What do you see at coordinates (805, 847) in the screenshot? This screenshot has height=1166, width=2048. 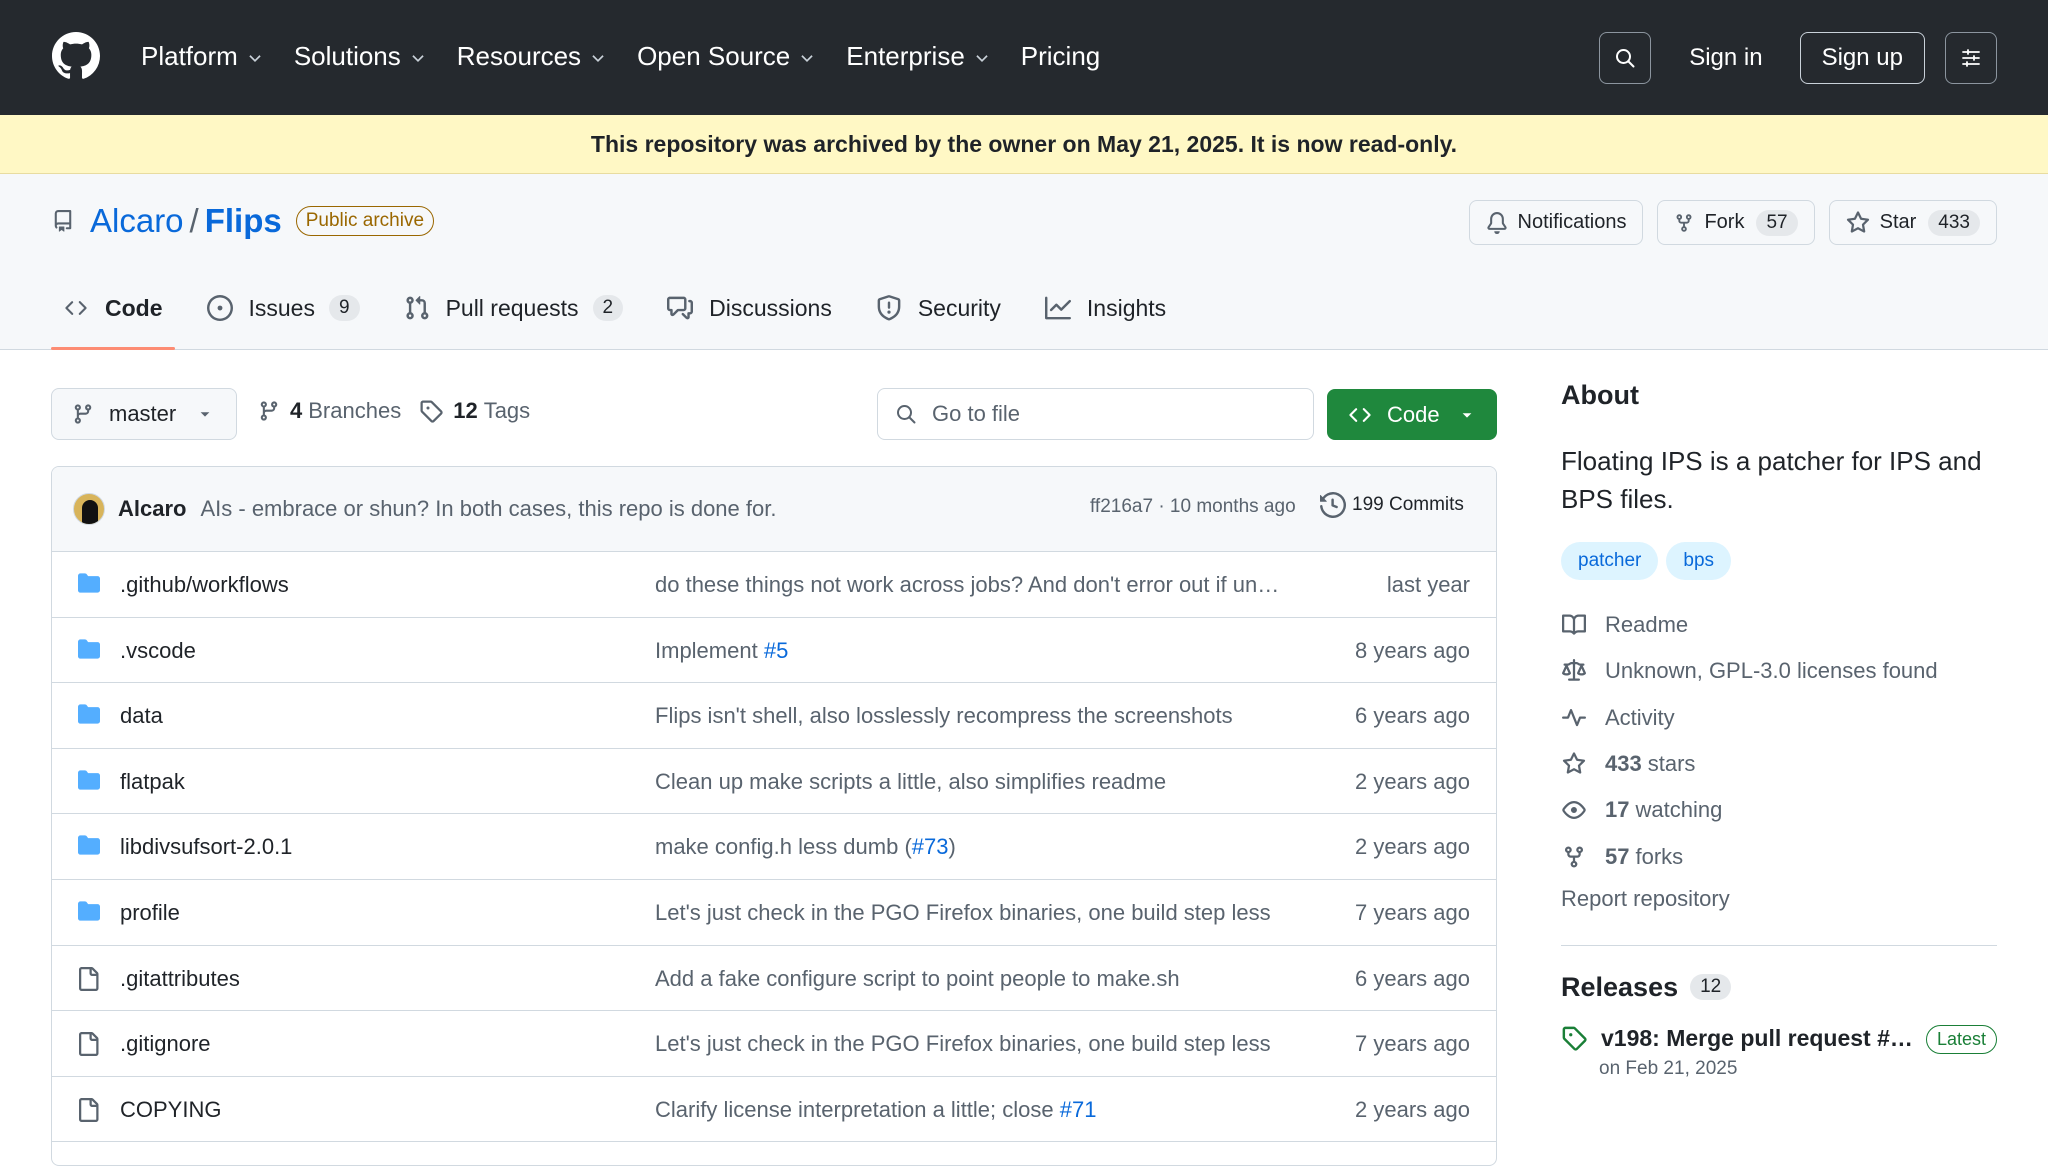 I see `commit-message-link: make config.h less dumb (#73)` at bounding box center [805, 847].